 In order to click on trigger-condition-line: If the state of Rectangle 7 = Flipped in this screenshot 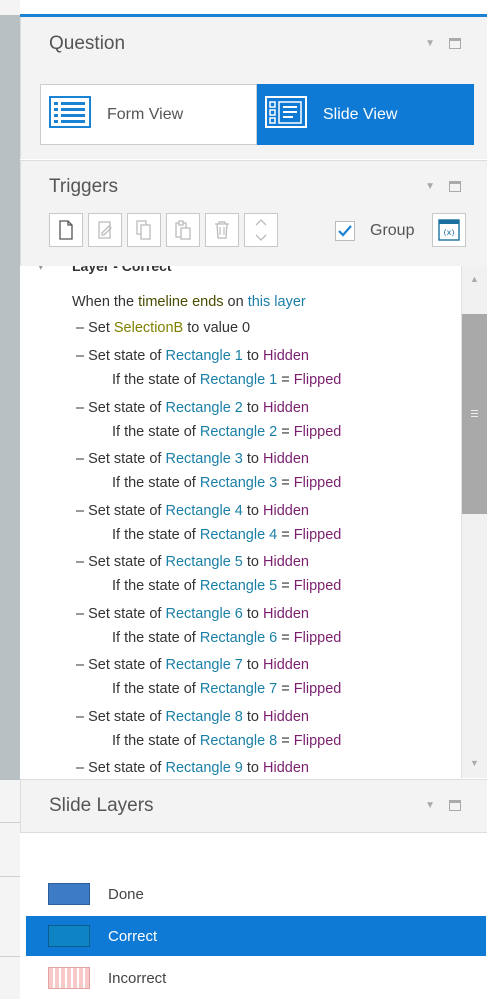, I will do `click(226, 689)`.